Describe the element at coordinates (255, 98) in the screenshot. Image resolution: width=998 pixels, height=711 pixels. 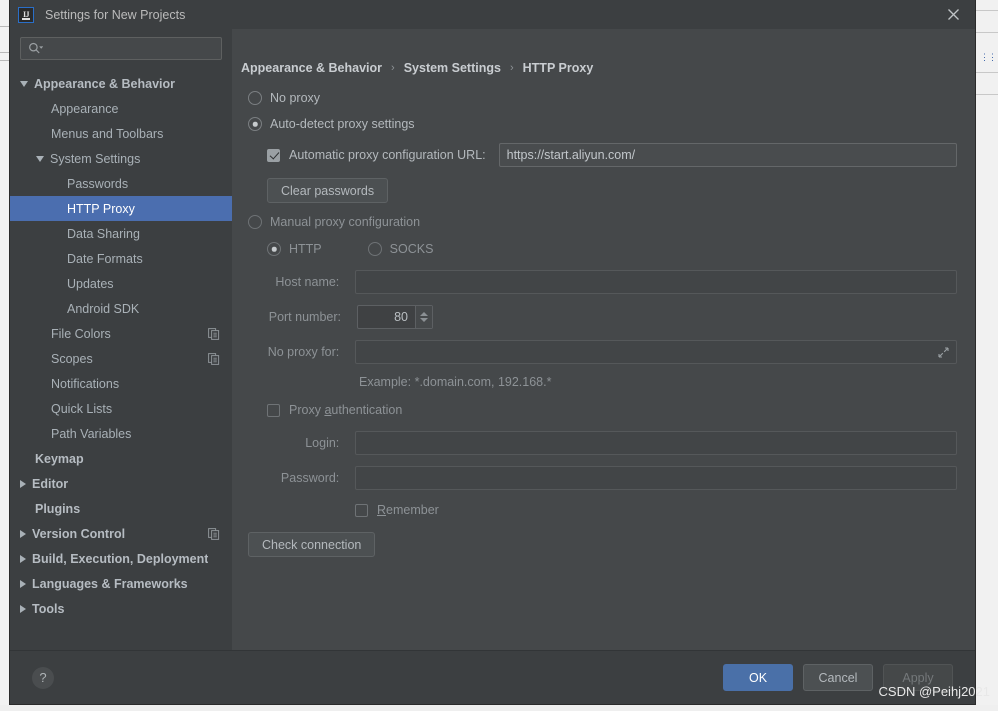
I see `no-proxy-radio` at that location.